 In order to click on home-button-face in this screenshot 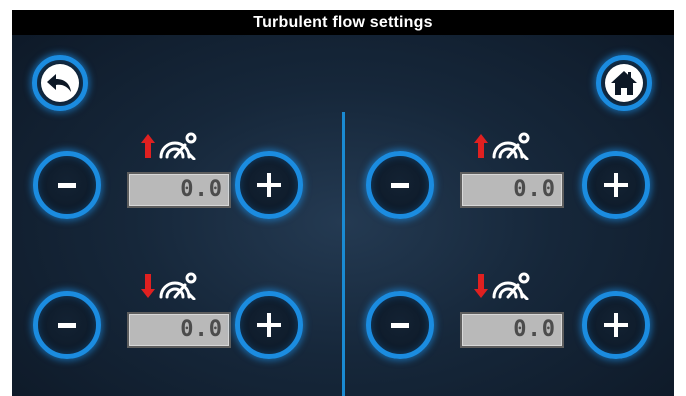, I will do `click(624, 83)`.